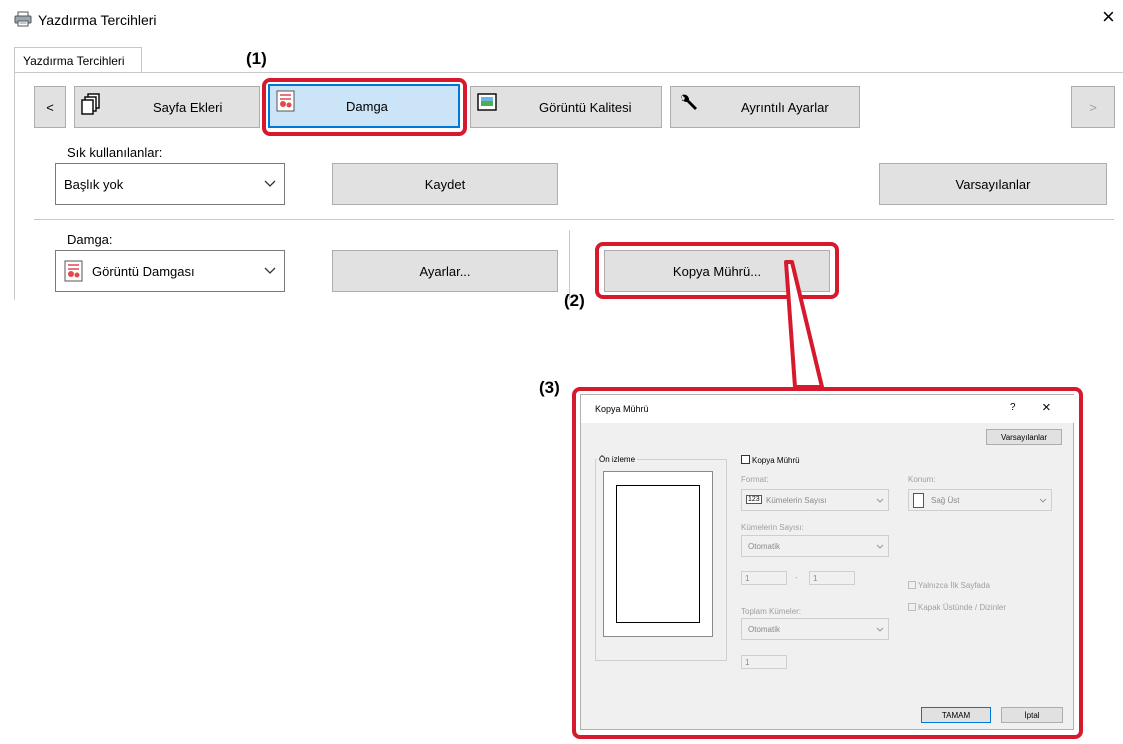  What do you see at coordinates (747, 578) in the screenshot?
I see `range-from-value: 1` at bounding box center [747, 578].